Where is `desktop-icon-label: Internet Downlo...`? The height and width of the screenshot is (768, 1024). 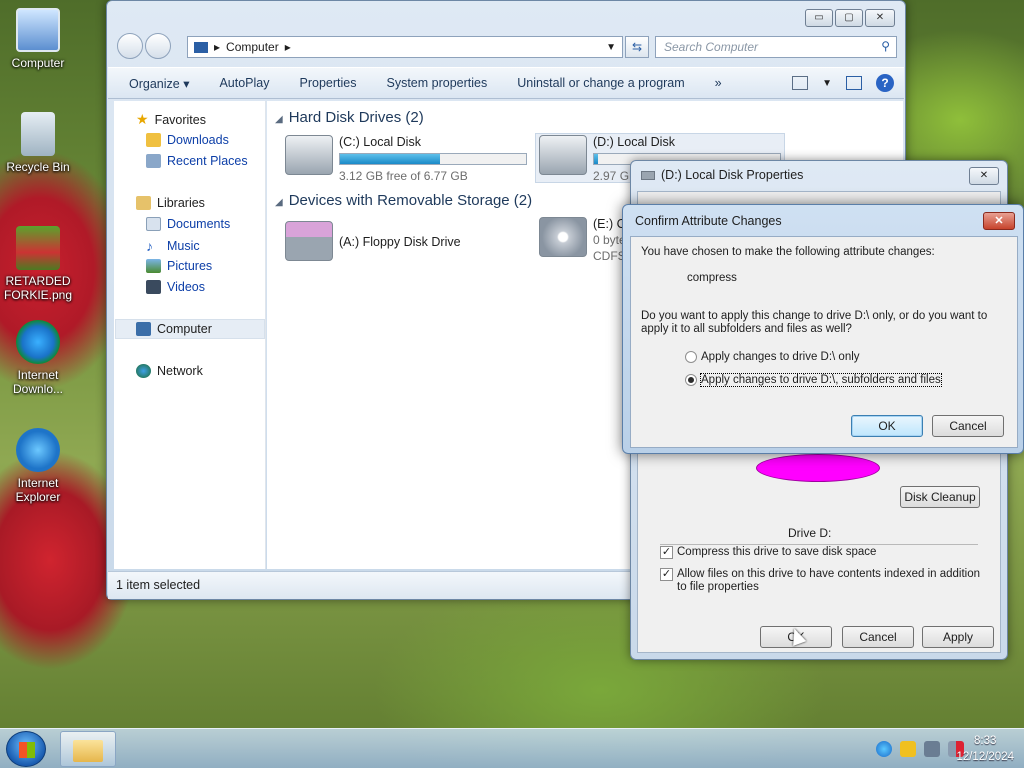
desktop-icon-label: Internet Downlo... is located at coordinates (38, 382).